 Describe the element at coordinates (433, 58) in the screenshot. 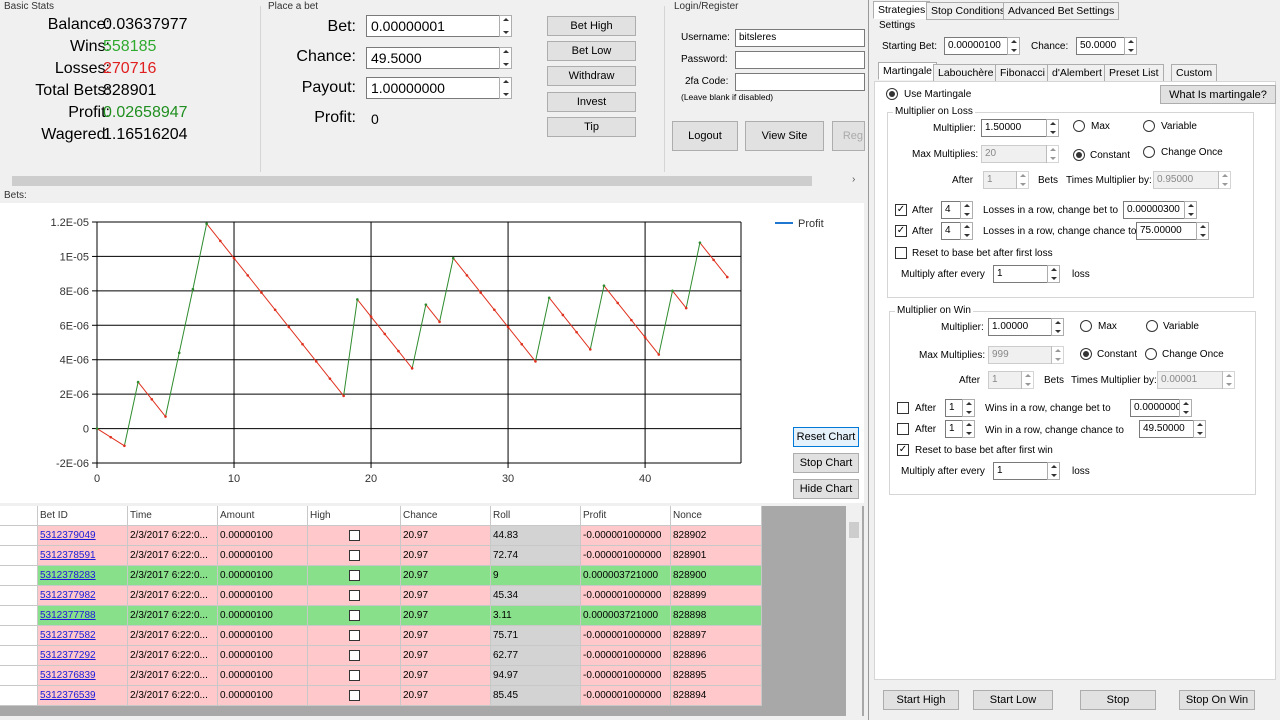

I see `chance-input: 49.5000` at that location.